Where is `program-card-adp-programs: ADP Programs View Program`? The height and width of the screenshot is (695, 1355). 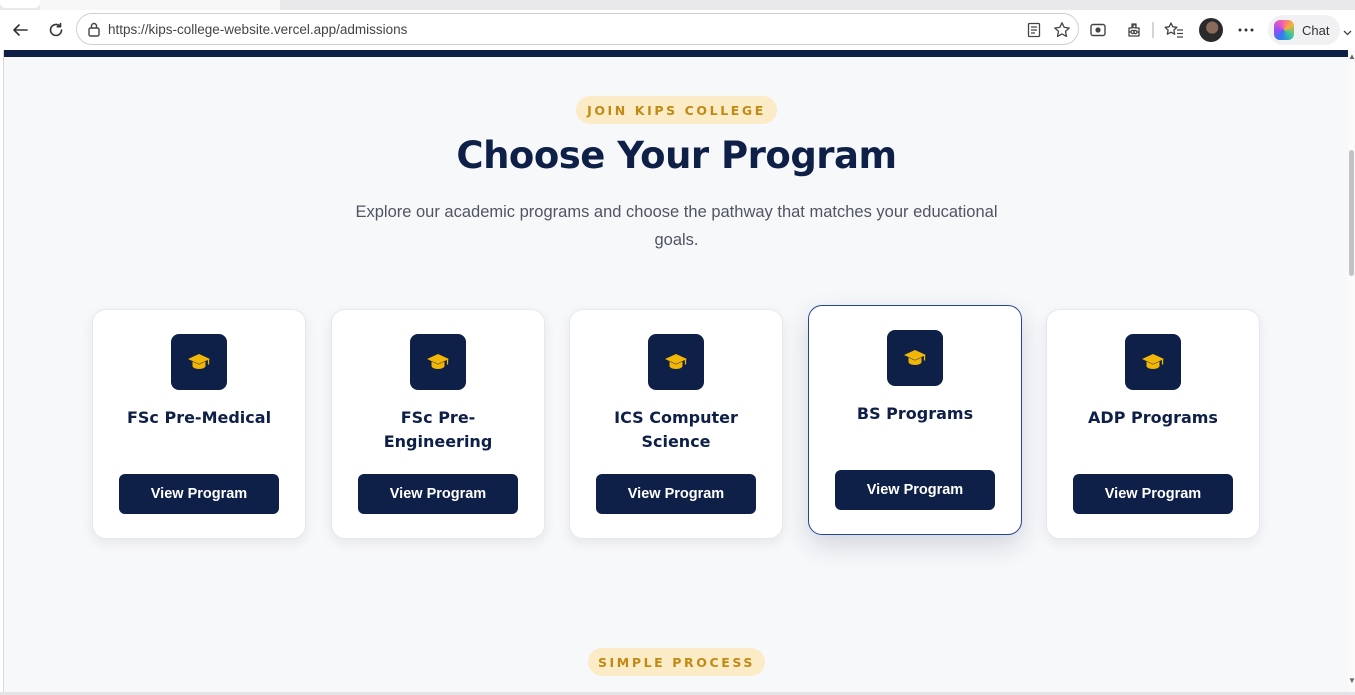 program-card-adp-programs: ADP Programs View Program is located at coordinates (1153, 424).